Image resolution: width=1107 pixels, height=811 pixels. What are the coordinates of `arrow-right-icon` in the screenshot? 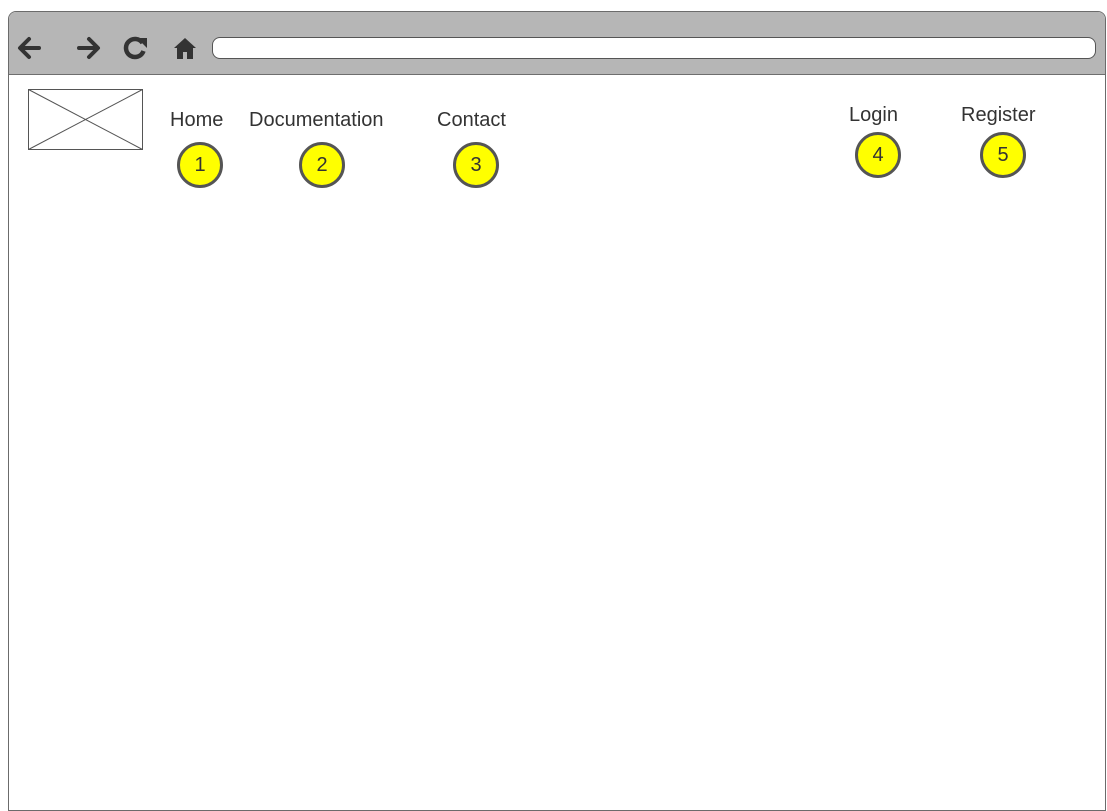 It's located at (89, 48).